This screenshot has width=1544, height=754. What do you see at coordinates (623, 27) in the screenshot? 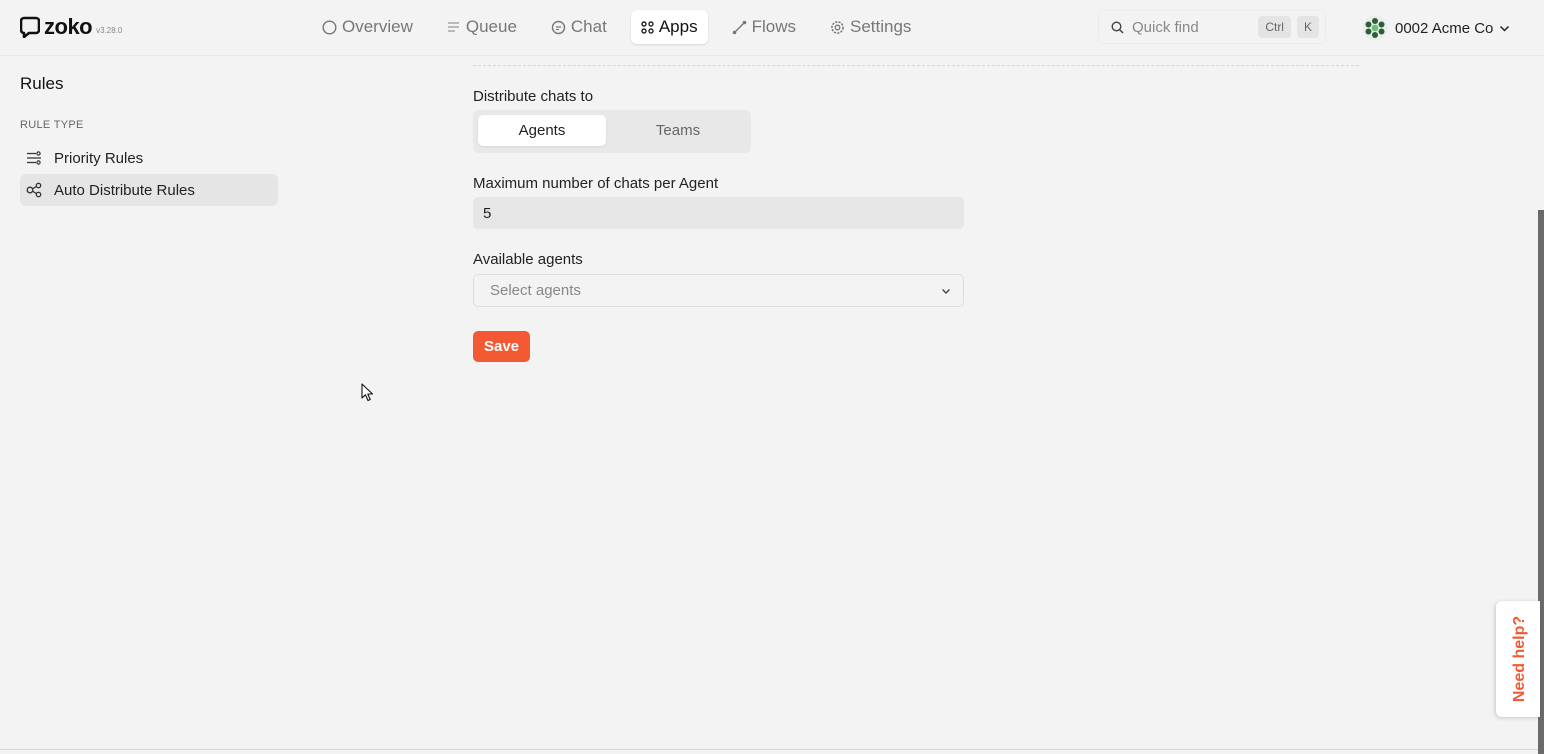
I see `main-nav: Overview Queue Chat Apps Flows Settings` at bounding box center [623, 27].